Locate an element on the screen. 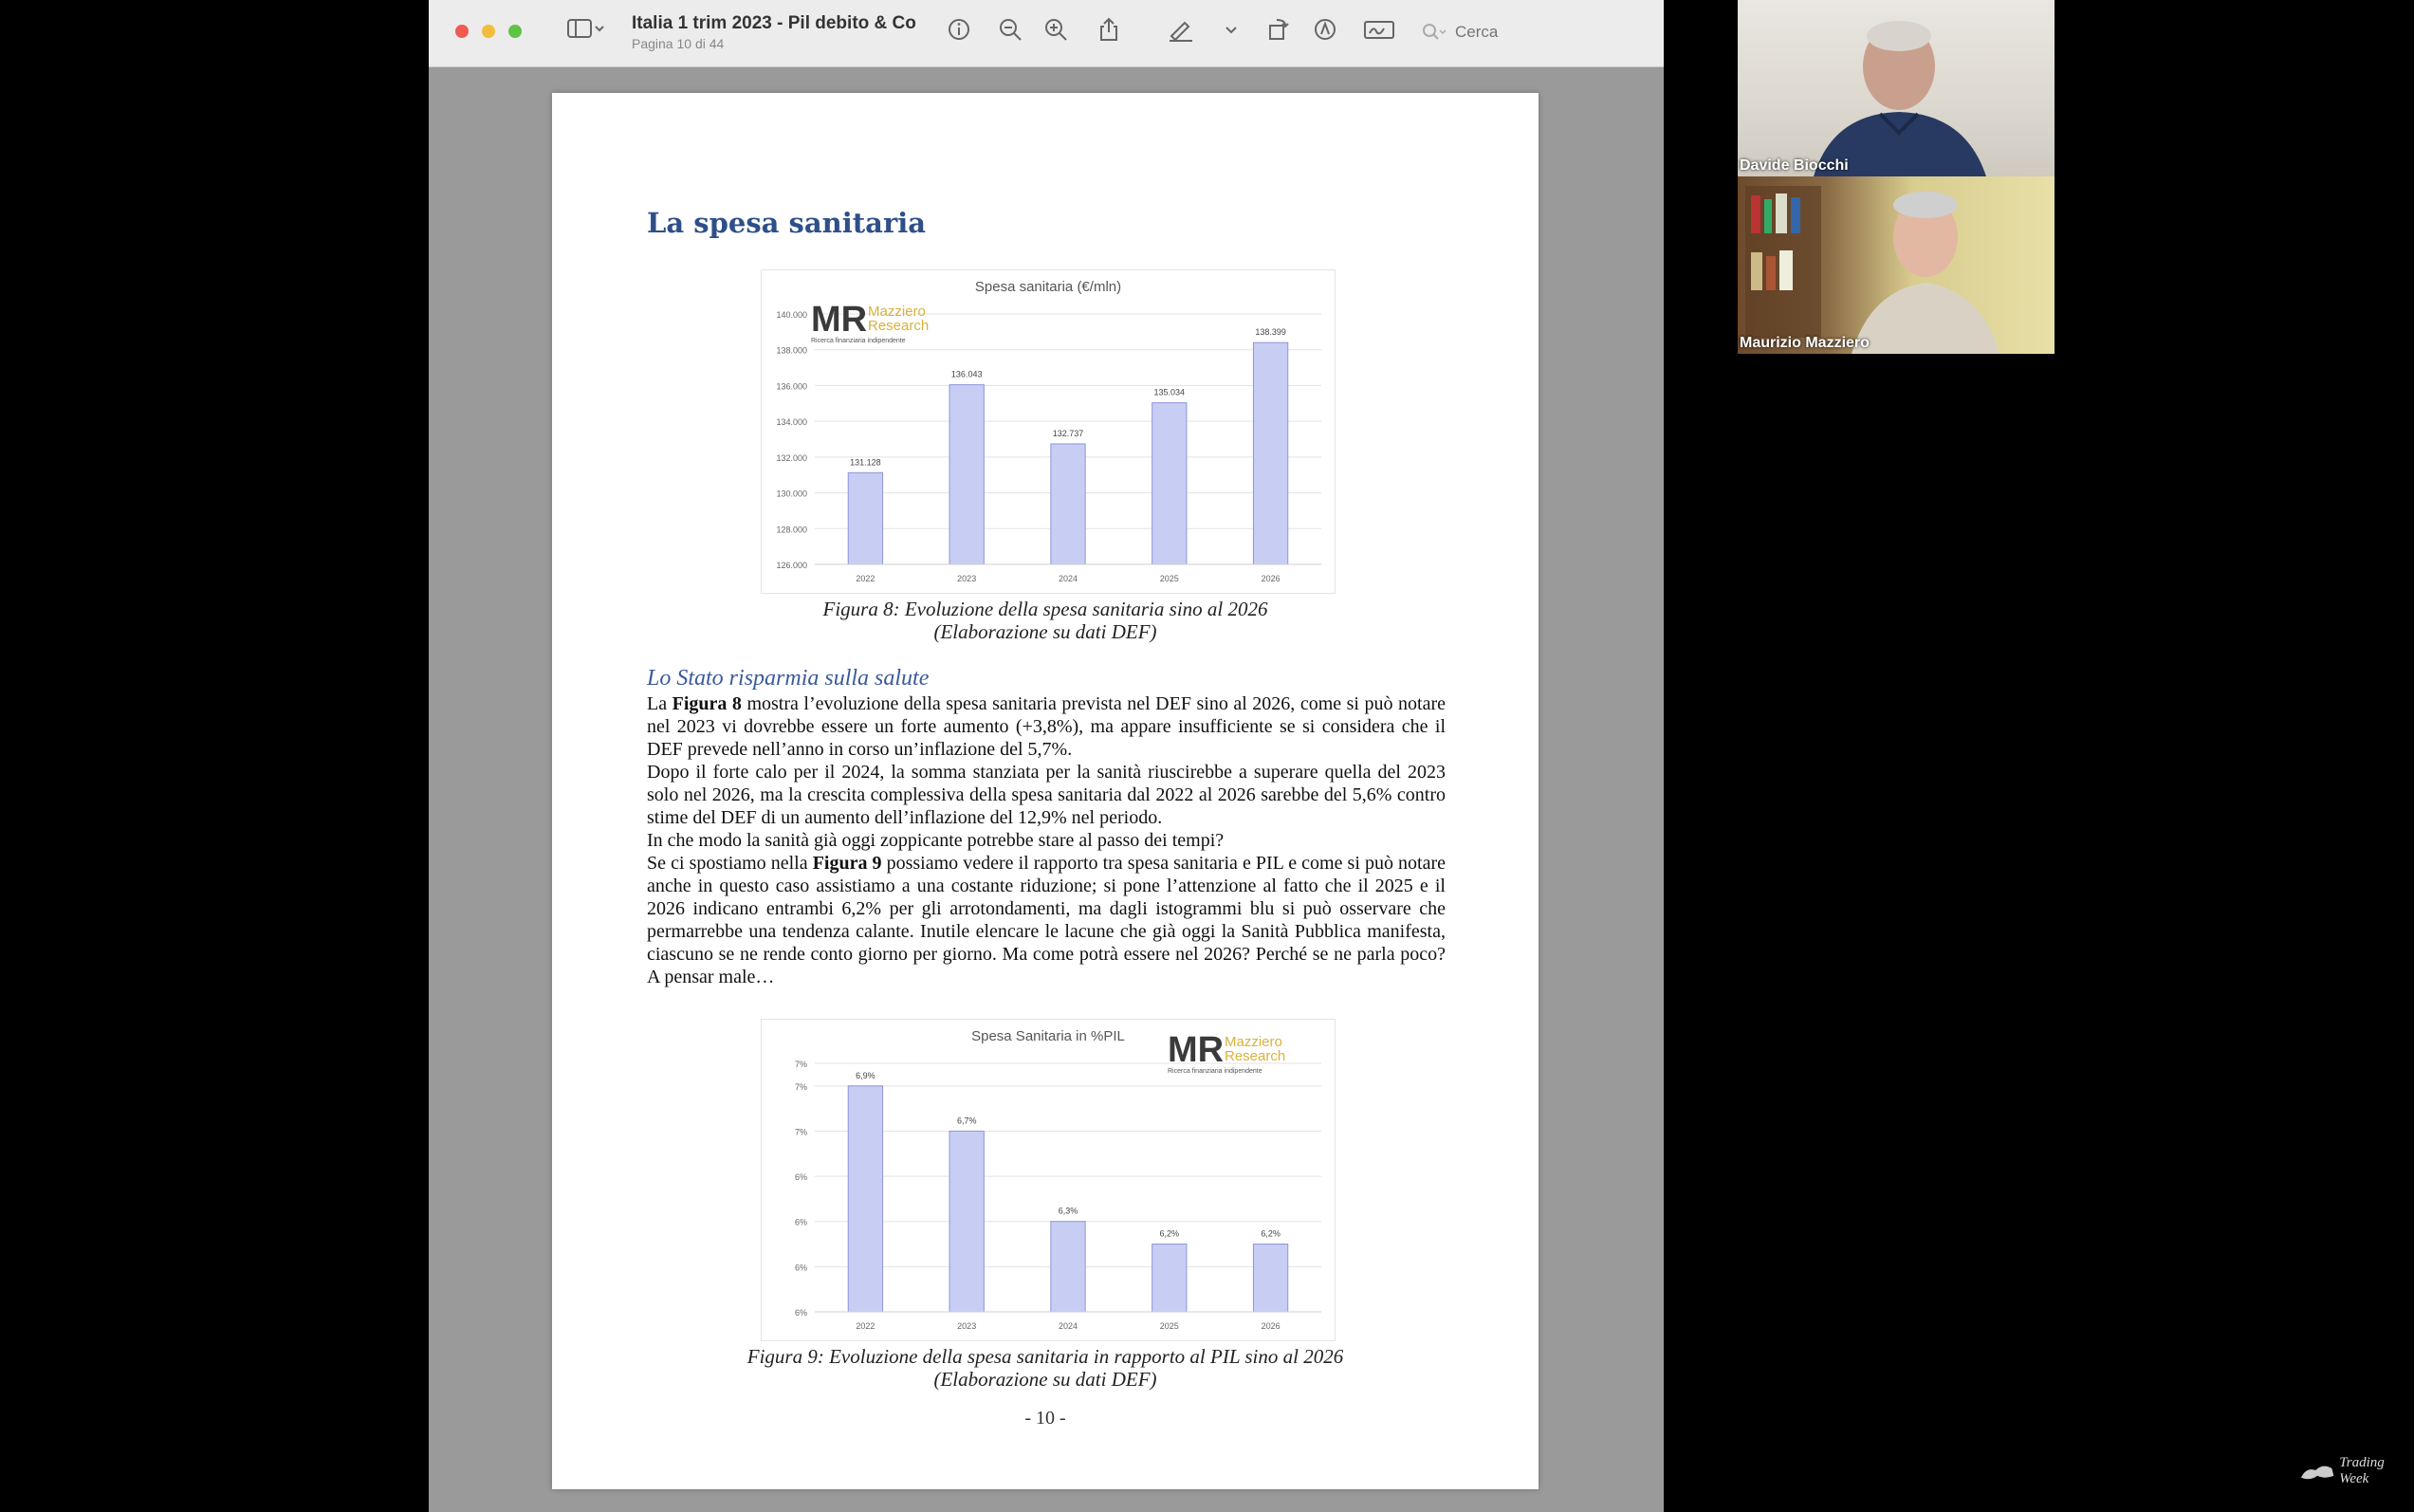 The width and height of the screenshot is (2414, 1512). zoom-in-icon is located at coordinates (1056, 30).